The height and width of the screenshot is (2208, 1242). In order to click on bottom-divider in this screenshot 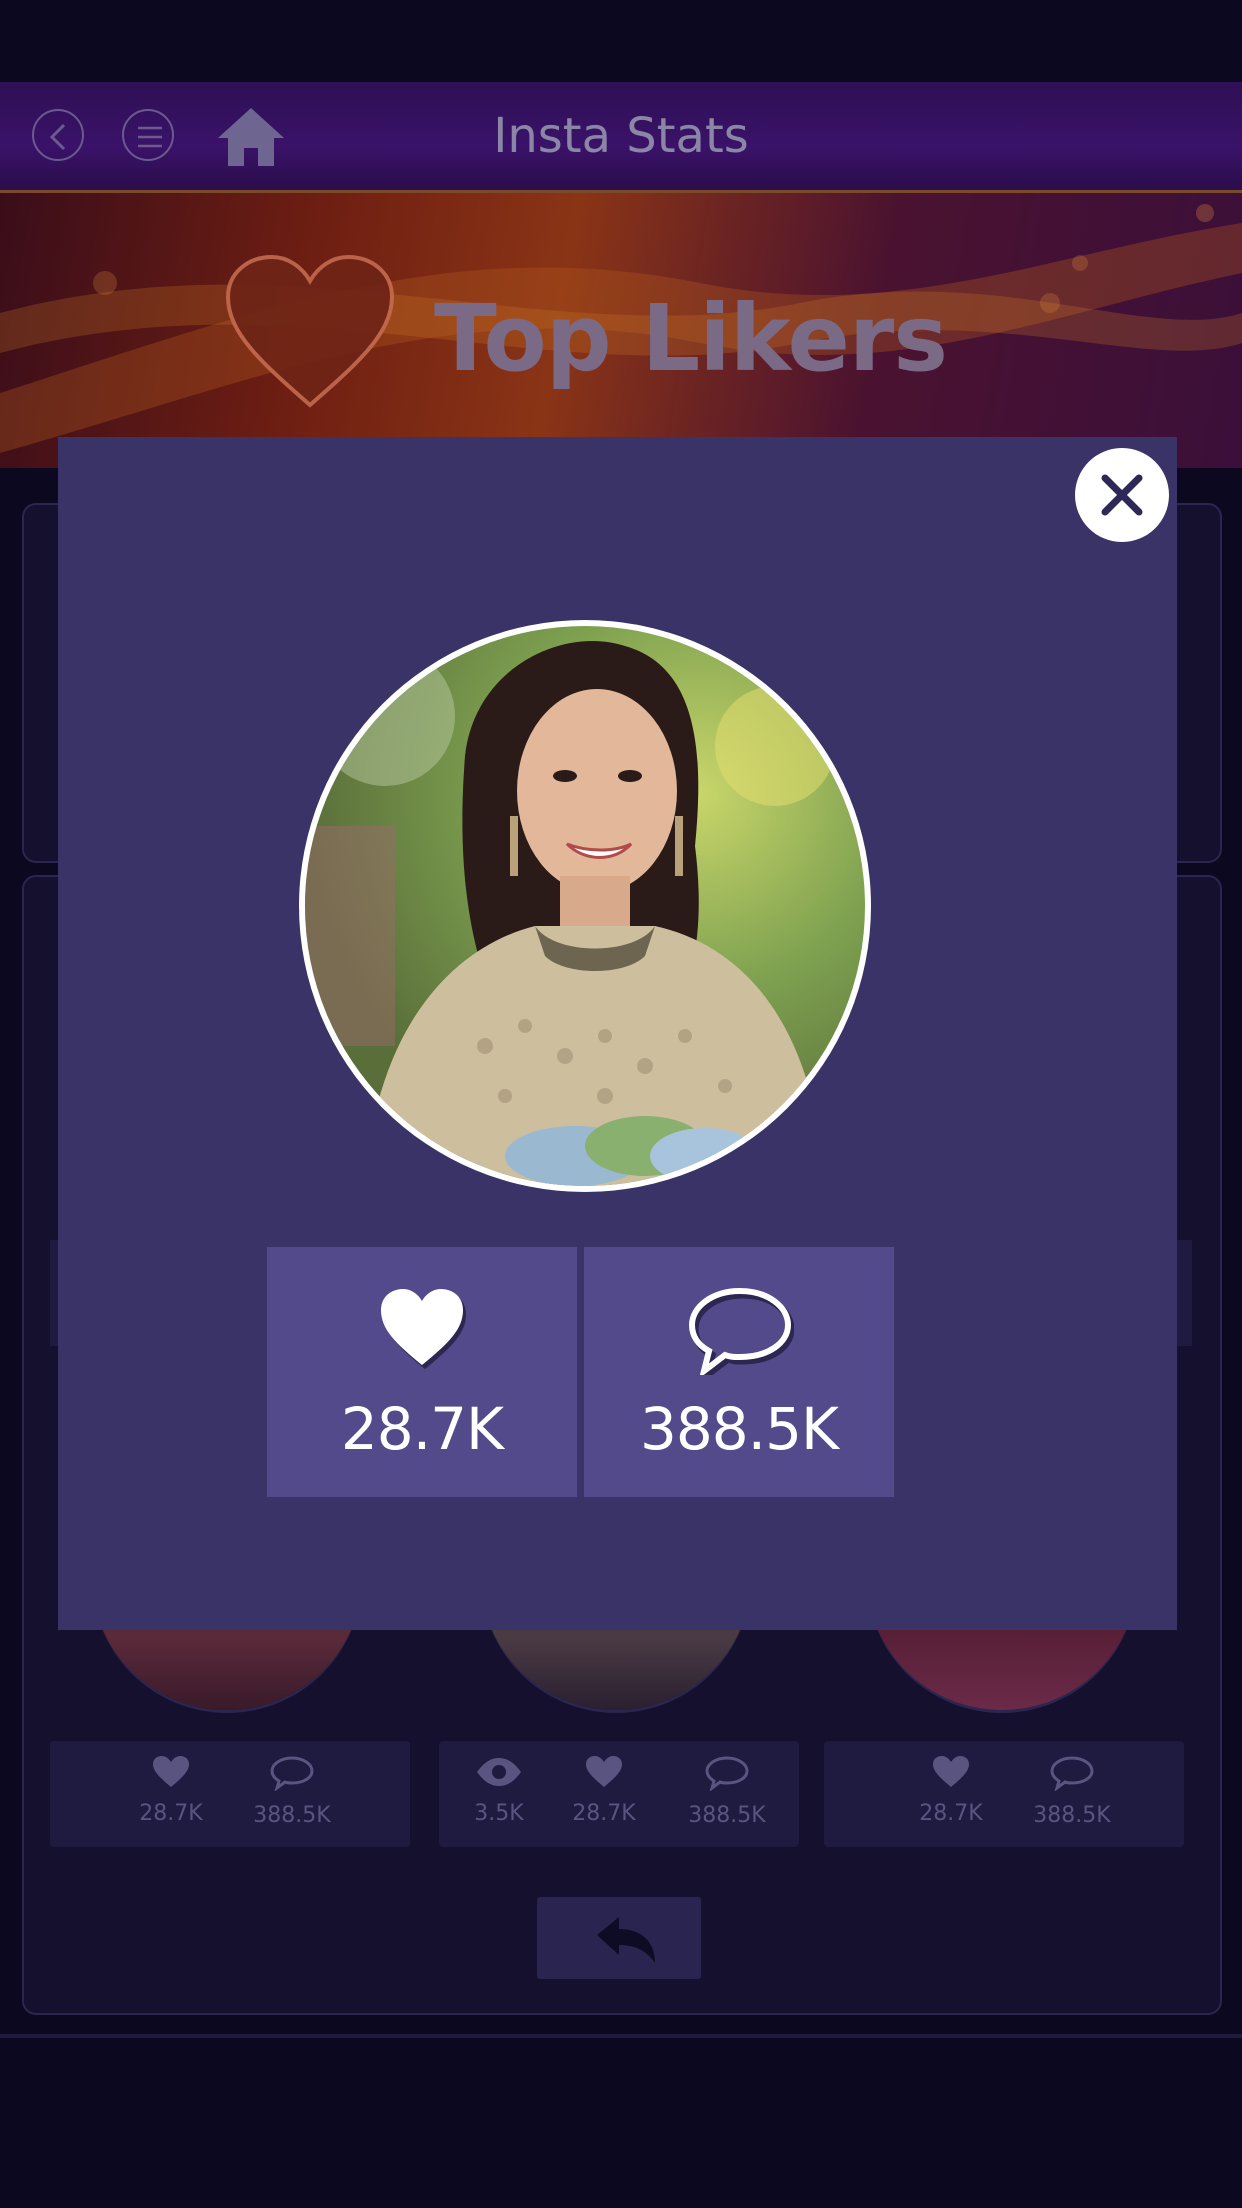, I will do `click(621, 2036)`.